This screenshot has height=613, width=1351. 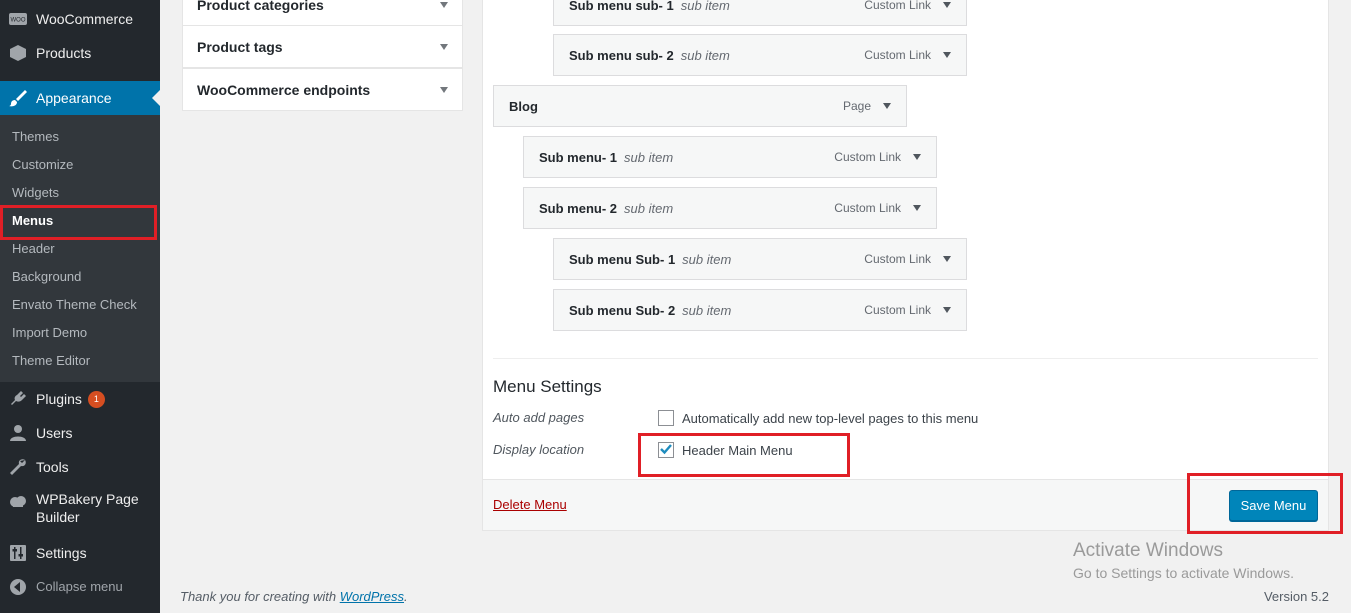 I want to click on nav-settings: Settings, so click(x=80, y=553).